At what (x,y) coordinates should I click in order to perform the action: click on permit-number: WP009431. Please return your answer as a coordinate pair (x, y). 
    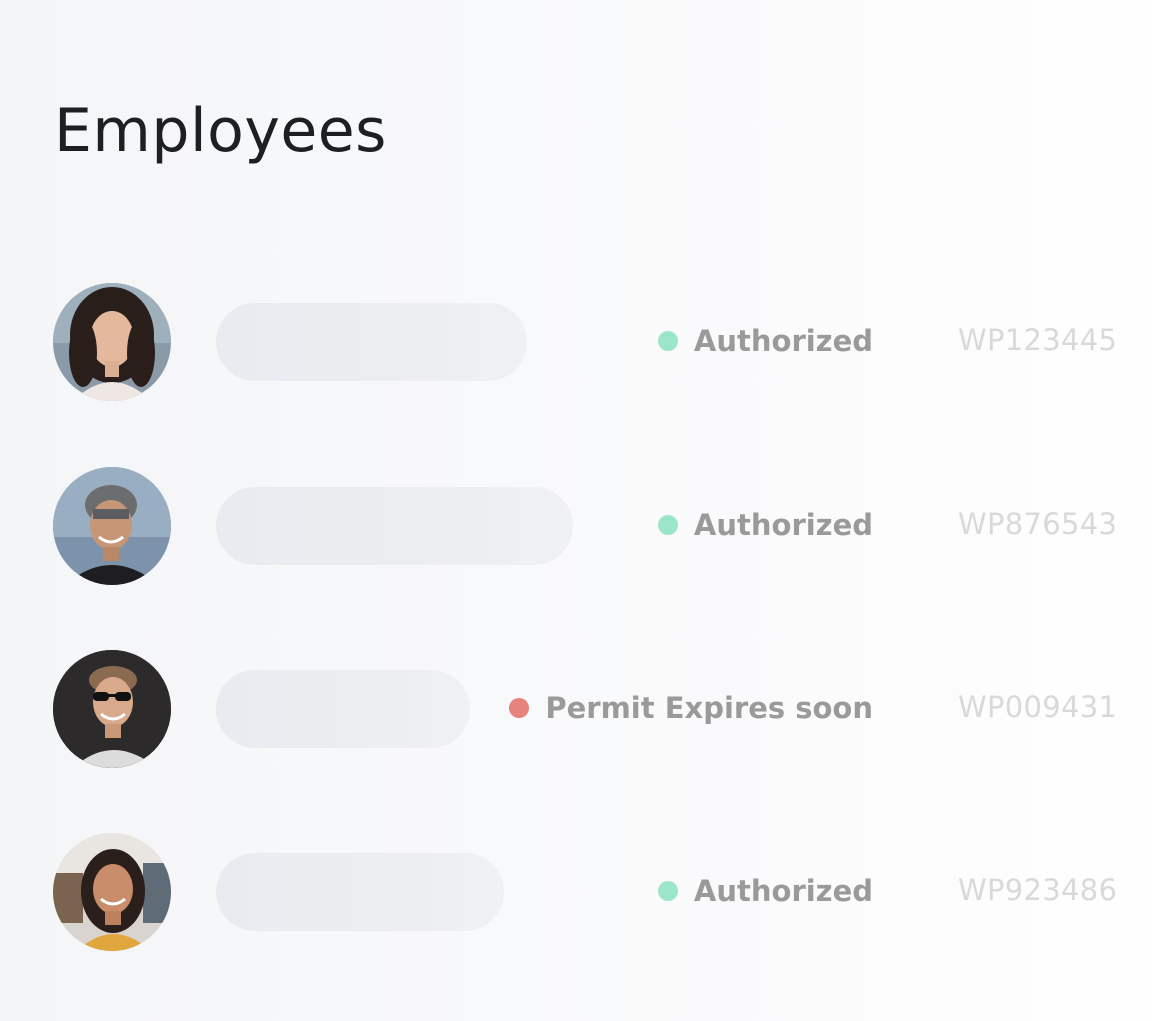
    Looking at the image, I should click on (1038, 707).